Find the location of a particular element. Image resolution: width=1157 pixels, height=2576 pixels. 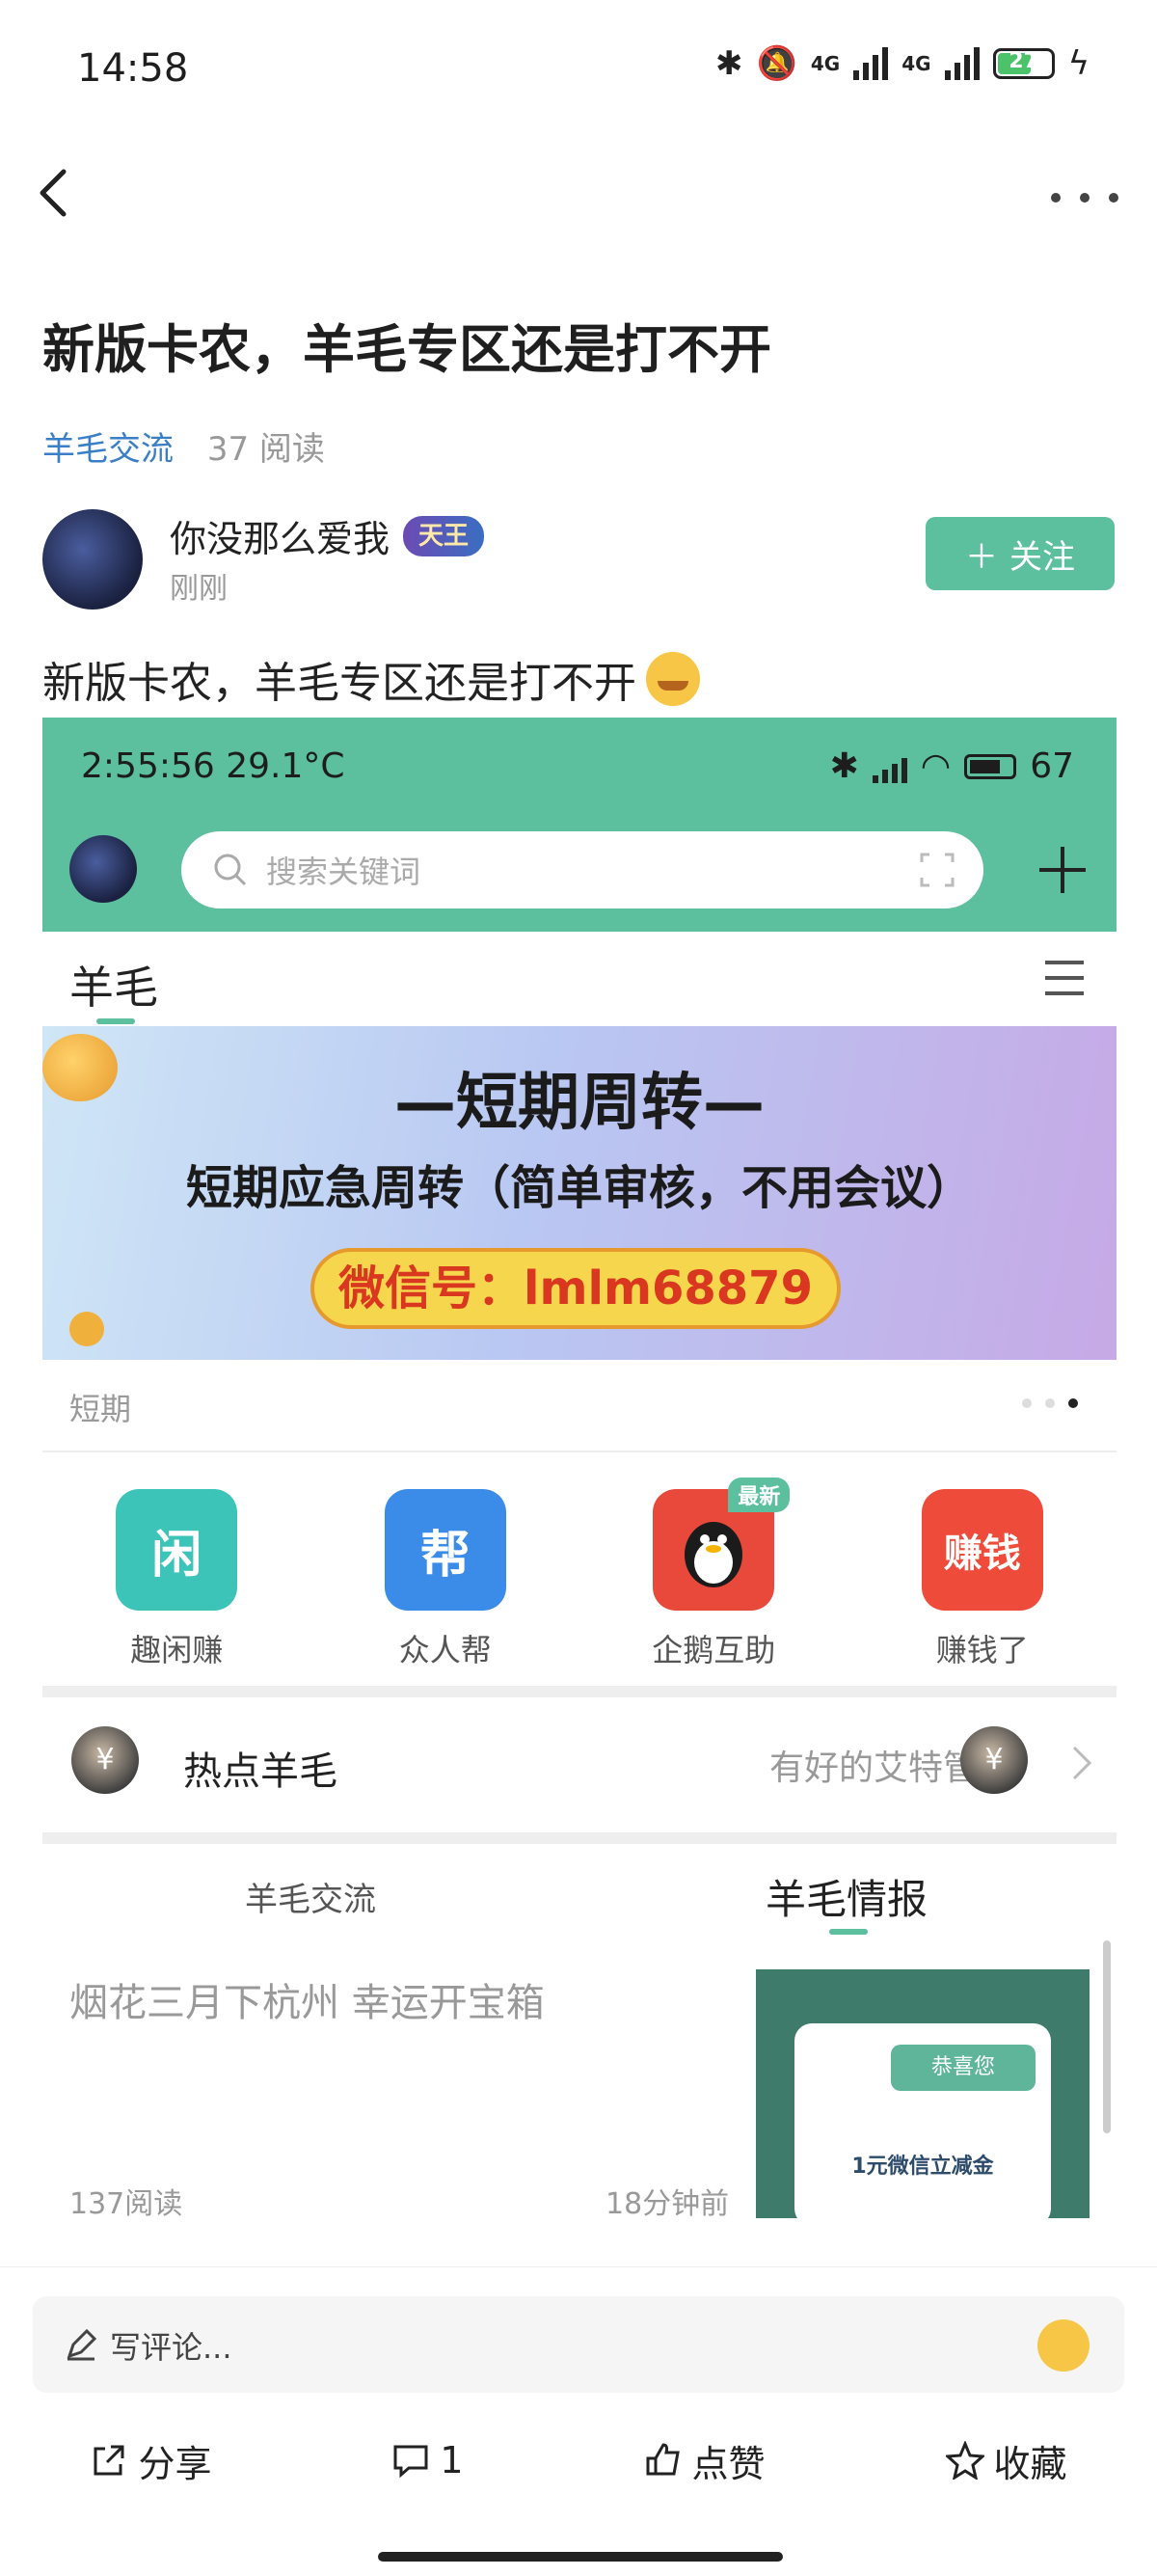

embedded-status-icons: ✱ ◠ 67 is located at coordinates (952, 766).